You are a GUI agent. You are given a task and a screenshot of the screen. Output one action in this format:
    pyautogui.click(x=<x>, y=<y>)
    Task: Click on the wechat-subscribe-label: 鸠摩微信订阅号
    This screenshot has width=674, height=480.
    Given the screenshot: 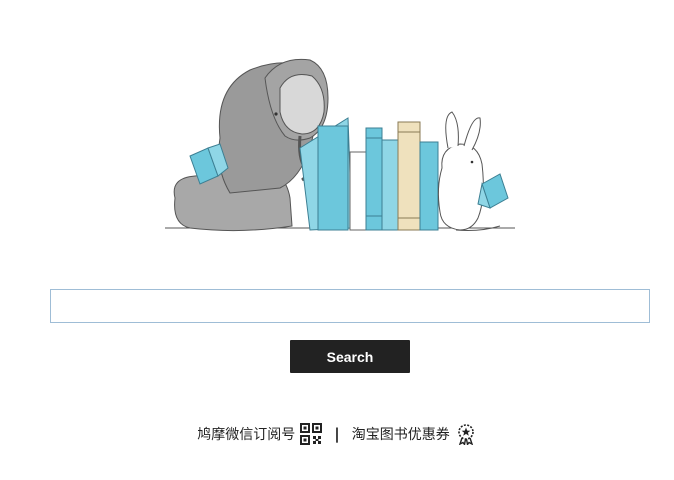 What is the action you would take?
    pyautogui.click(x=246, y=435)
    